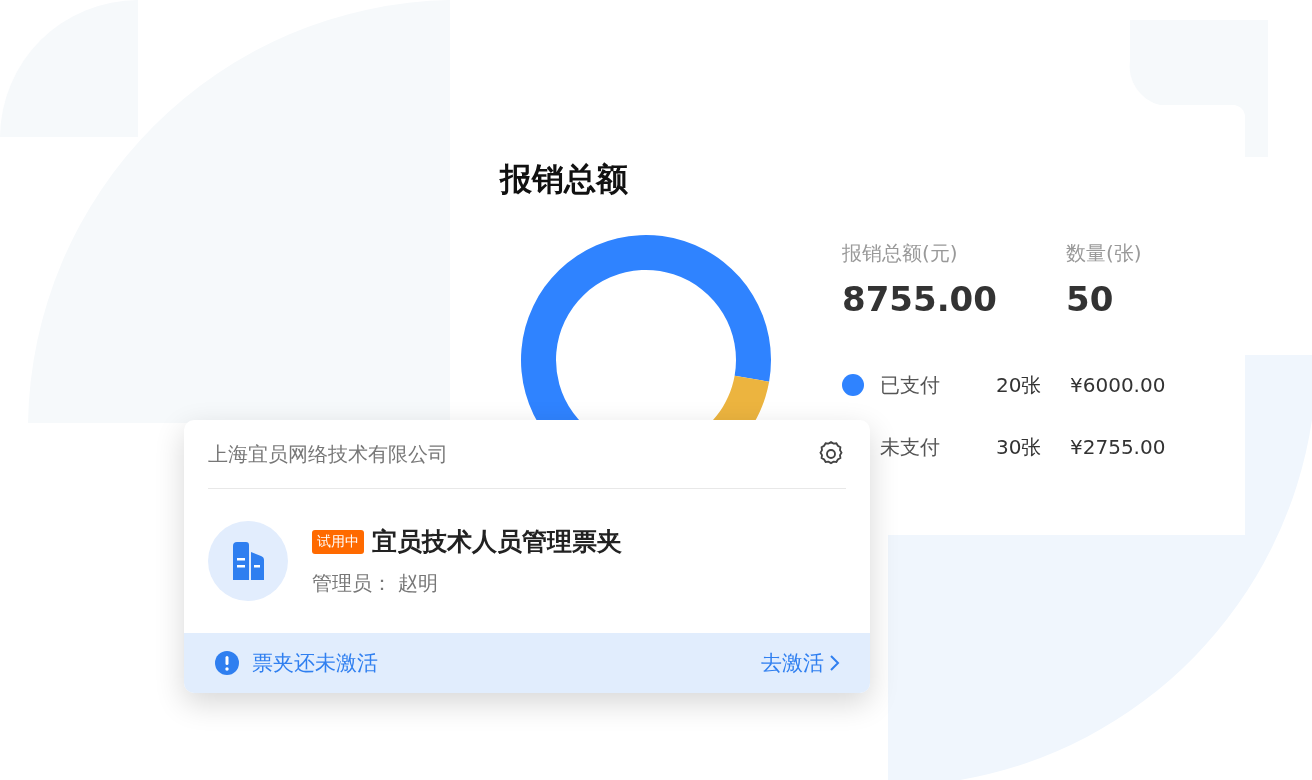 This screenshot has width=1312, height=780. Describe the element at coordinates (800, 663) in the screenshot. I see `activate-link: 去激活` at that location.